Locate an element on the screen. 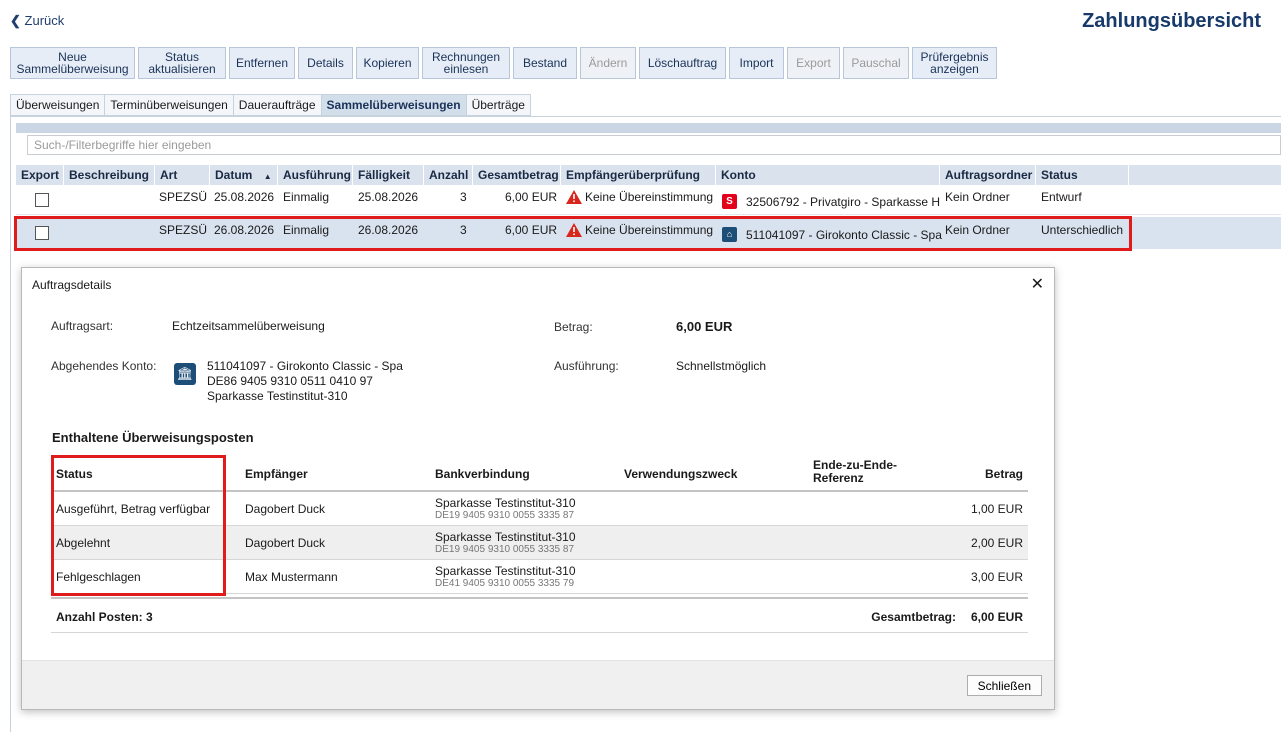 The width and height of the screenshot is (1281, 732). close-button: Schließen is located at coordinates (1004, 685).